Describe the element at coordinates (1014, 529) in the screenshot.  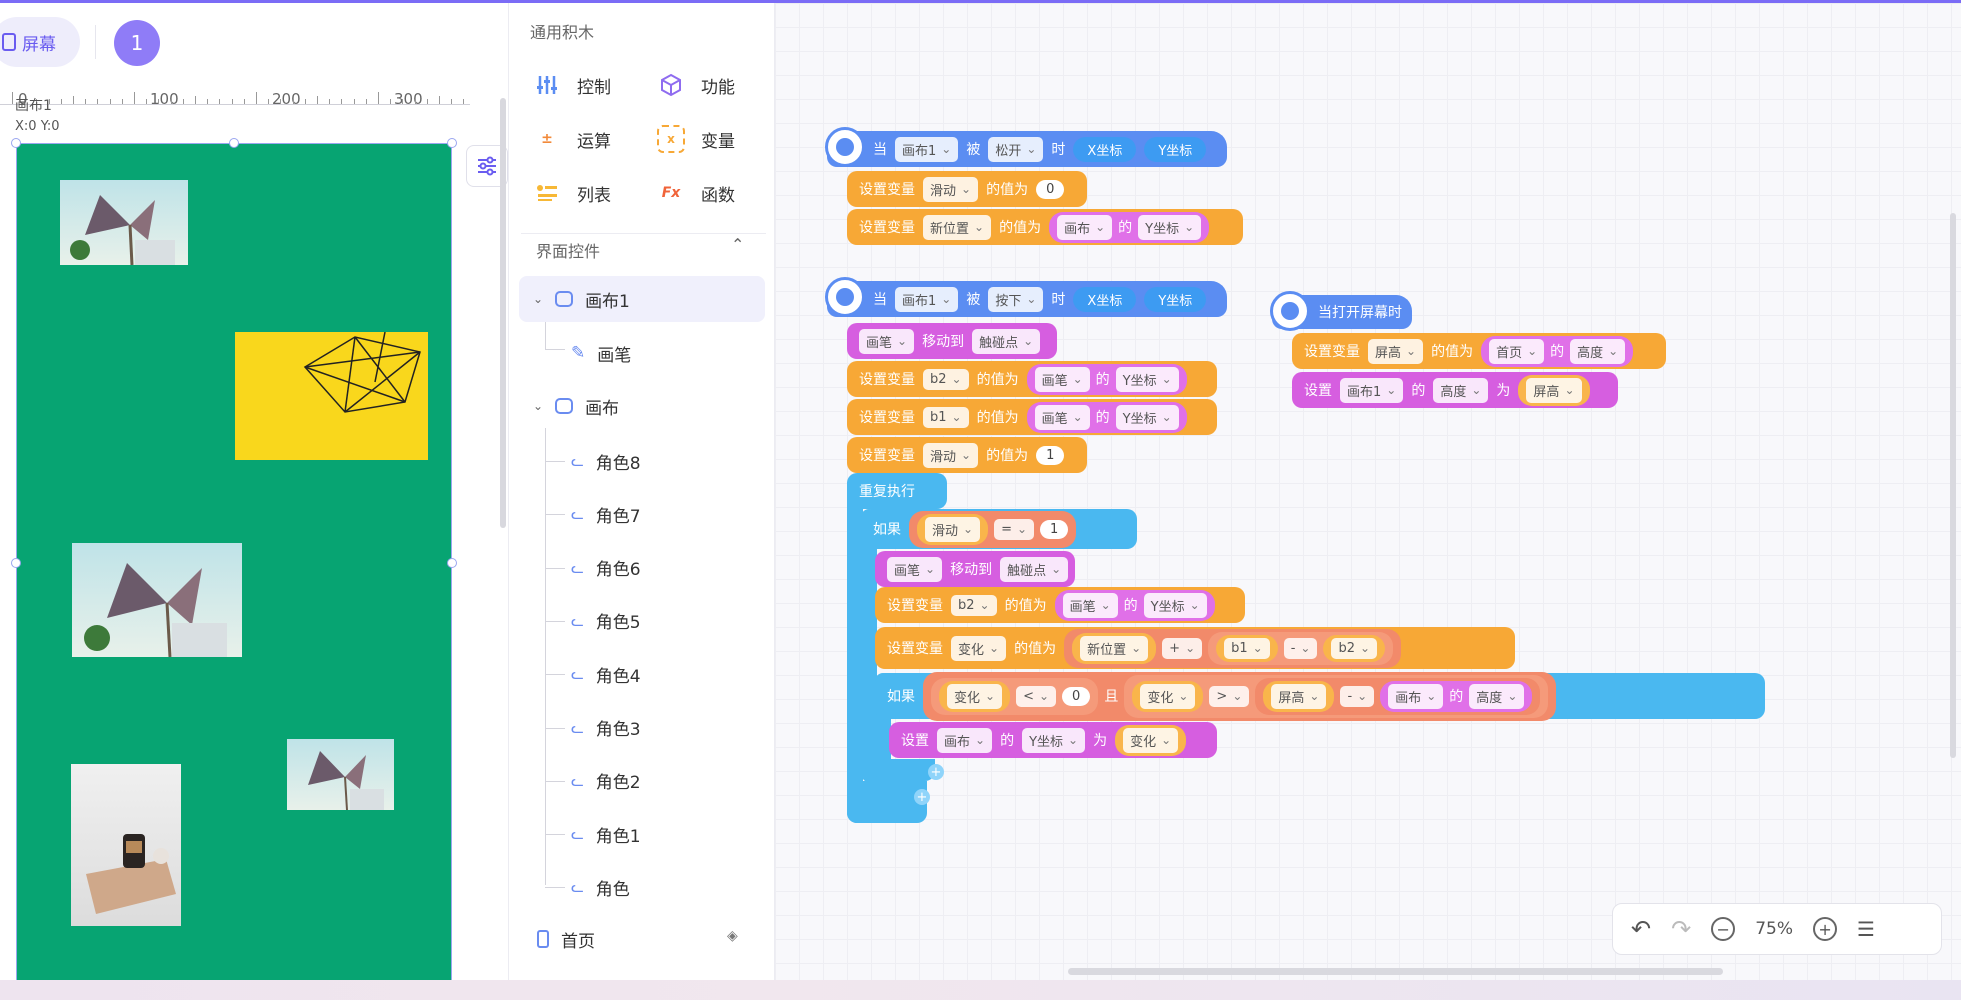
I see `dropdown-operator: =` at that location.